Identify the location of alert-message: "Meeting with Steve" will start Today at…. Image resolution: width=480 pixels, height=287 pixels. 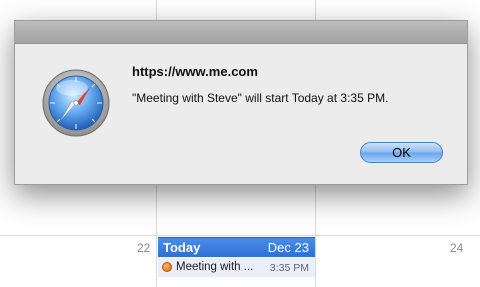
(260, 98).